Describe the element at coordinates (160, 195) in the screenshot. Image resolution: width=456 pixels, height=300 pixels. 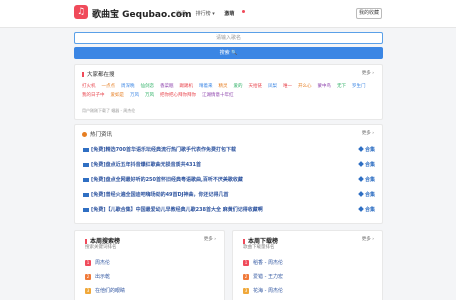
I see `news-link: [免费]曾经火遍全国迪吧嗨场劲的49首DJ神曲，你还记得几首` at that location.